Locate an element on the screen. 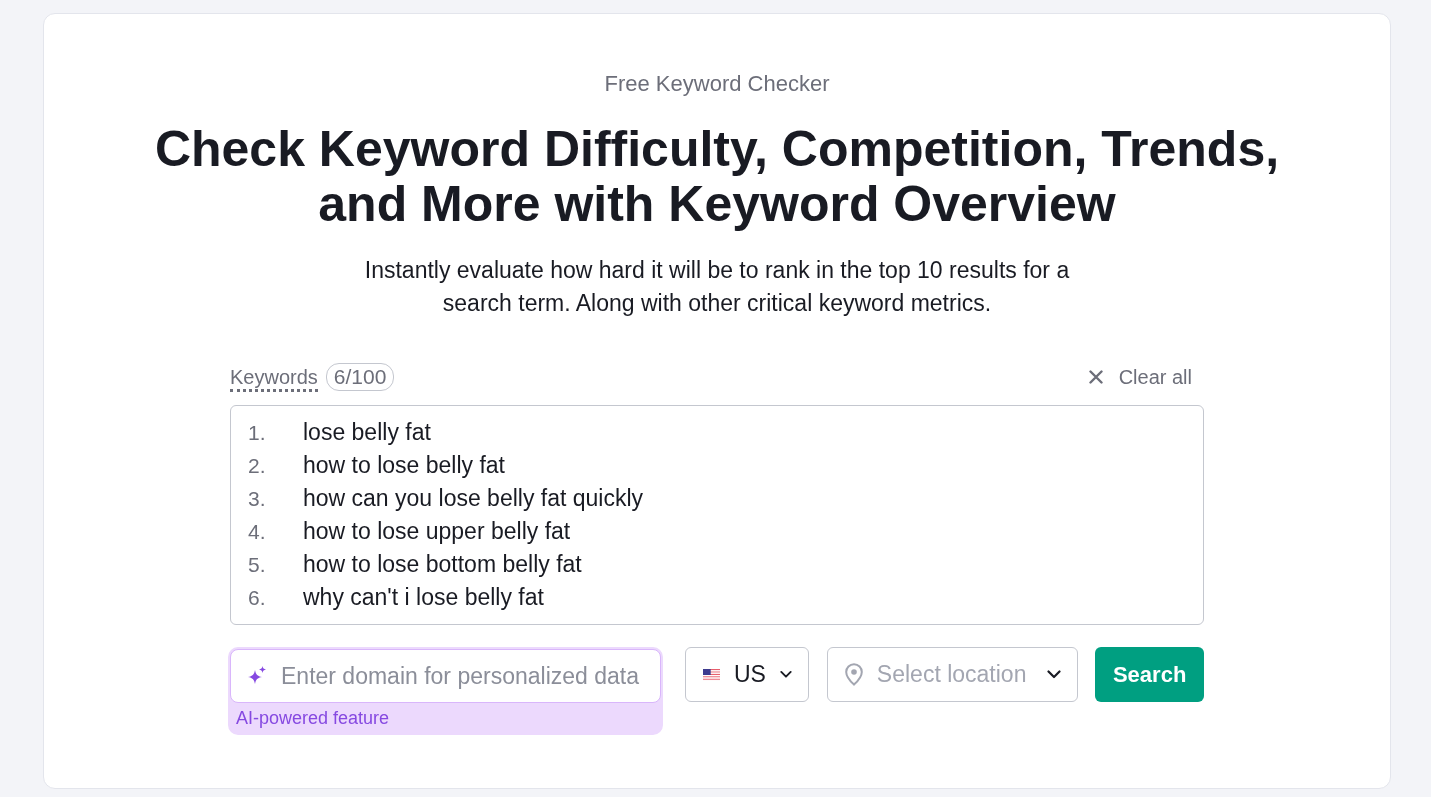 This screenshot has width=1431, height=797. close-icon is located at coordinates (1095, 377).